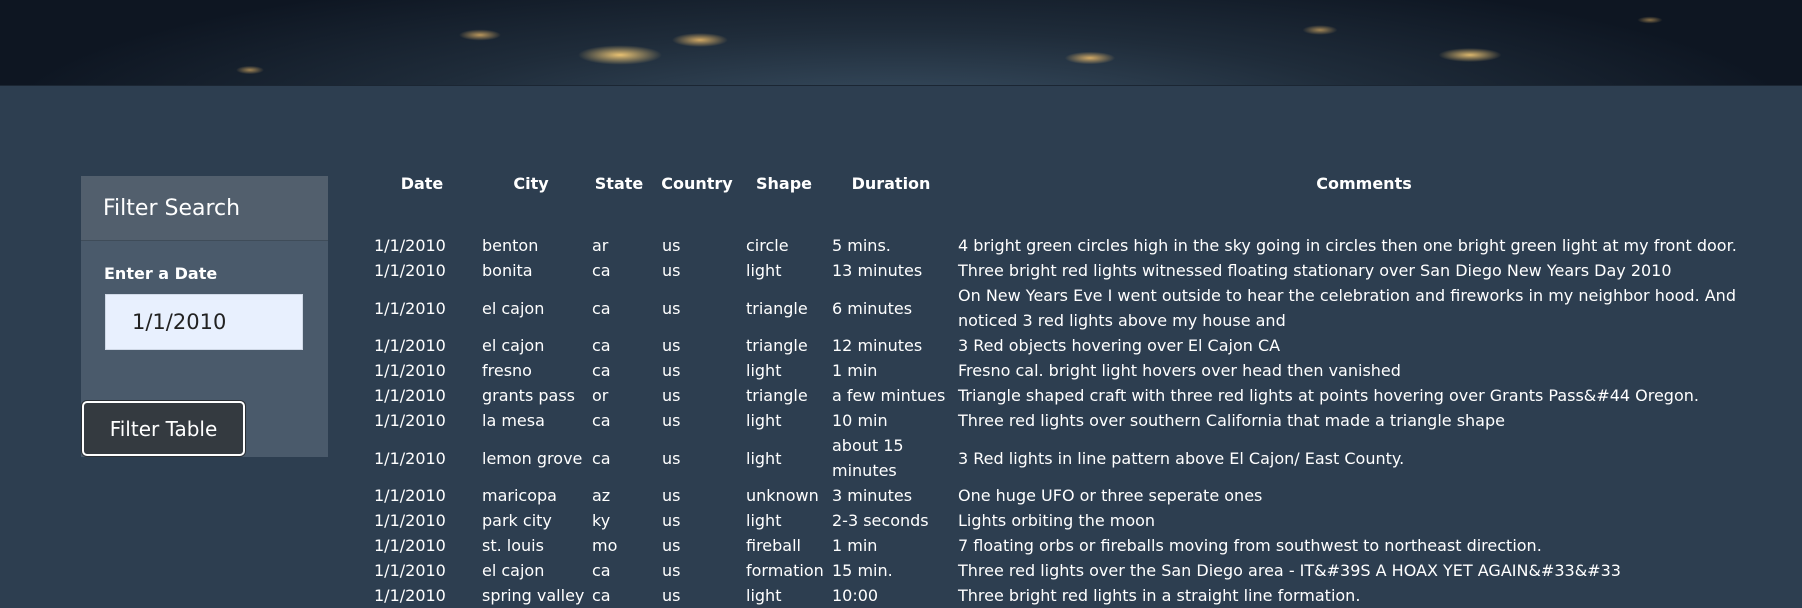 The image size is (1802, 608). I want to click on date-label: Enter a Date, so click(161, 273).